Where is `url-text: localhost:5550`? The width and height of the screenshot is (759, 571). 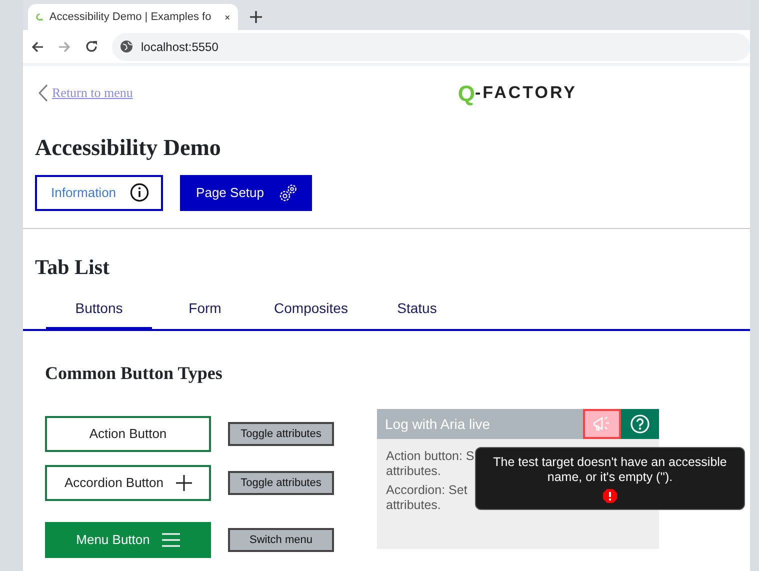 url-text: localhost:5550 is located at coordinates (179, 47).